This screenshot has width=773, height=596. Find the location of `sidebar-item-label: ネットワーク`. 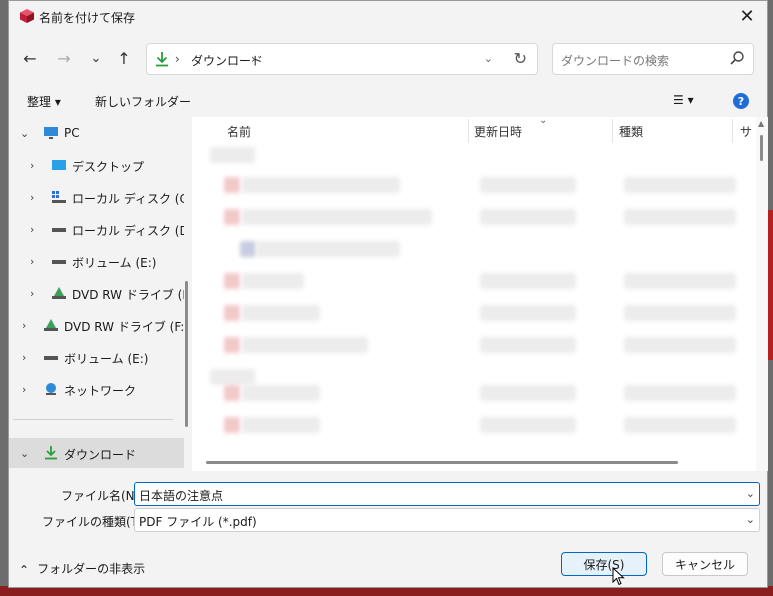

sidebar-item-label: ネットワーク is located at coordinates (100, 391).